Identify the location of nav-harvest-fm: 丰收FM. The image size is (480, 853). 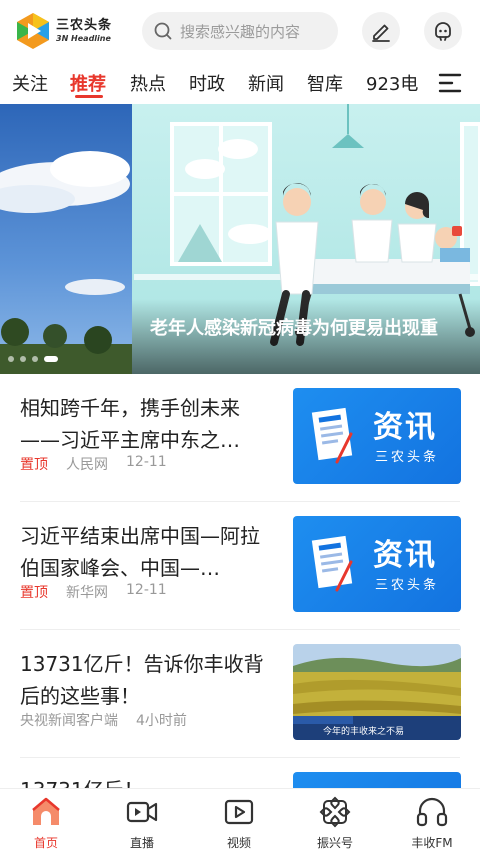
(432, 823).